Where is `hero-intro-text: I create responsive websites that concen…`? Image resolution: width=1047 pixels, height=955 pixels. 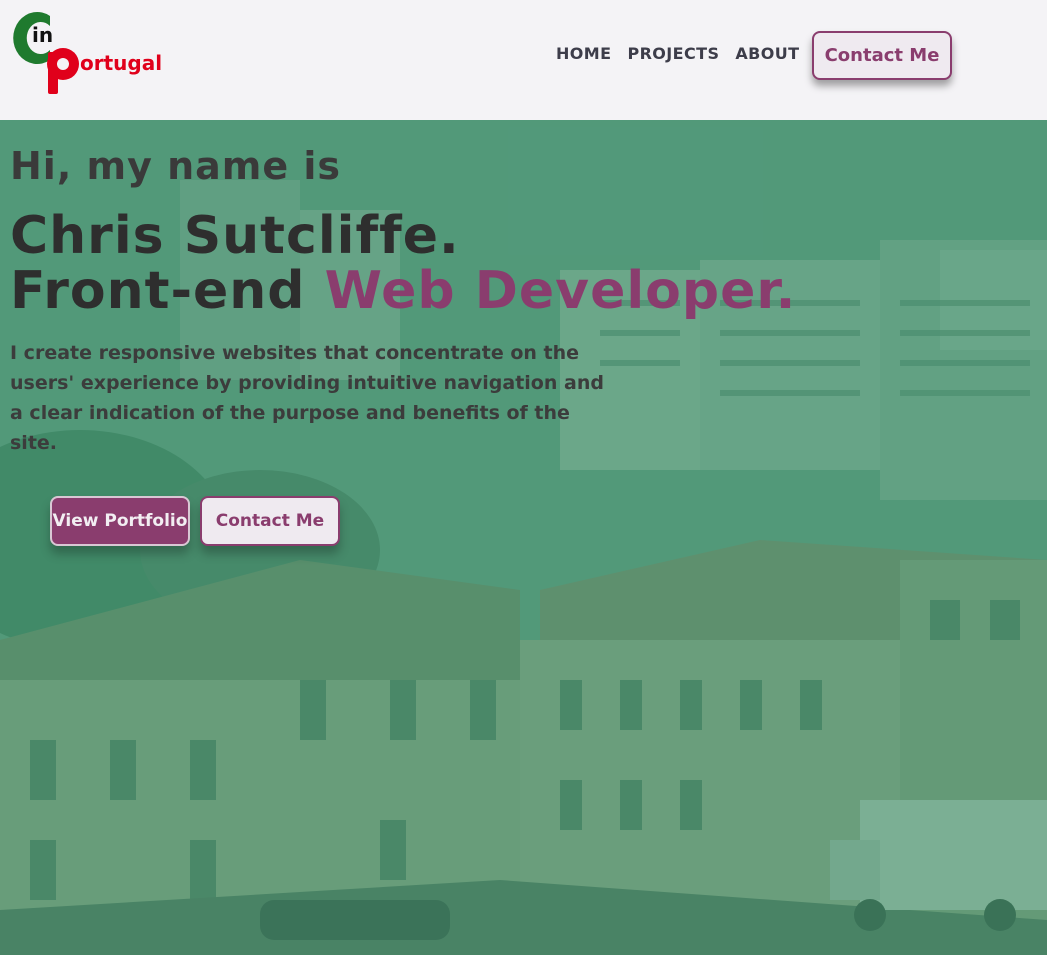
hero-intro-text: I create responsive websites that concen… is located at coordinates (307, 398).